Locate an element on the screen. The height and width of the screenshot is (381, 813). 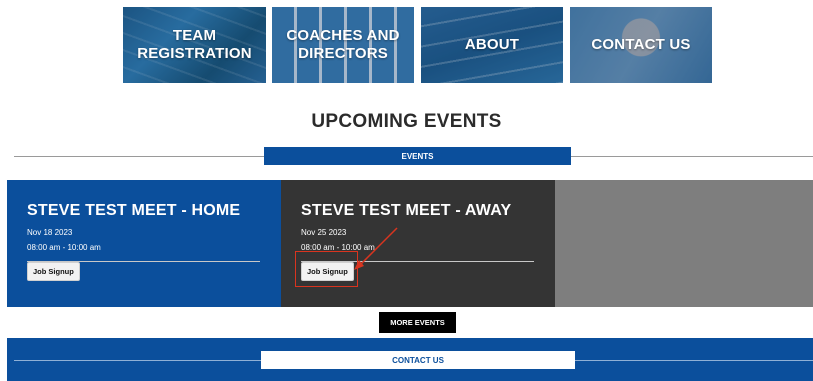
events-tab: EVENTS is located at coordinates (417, 156).